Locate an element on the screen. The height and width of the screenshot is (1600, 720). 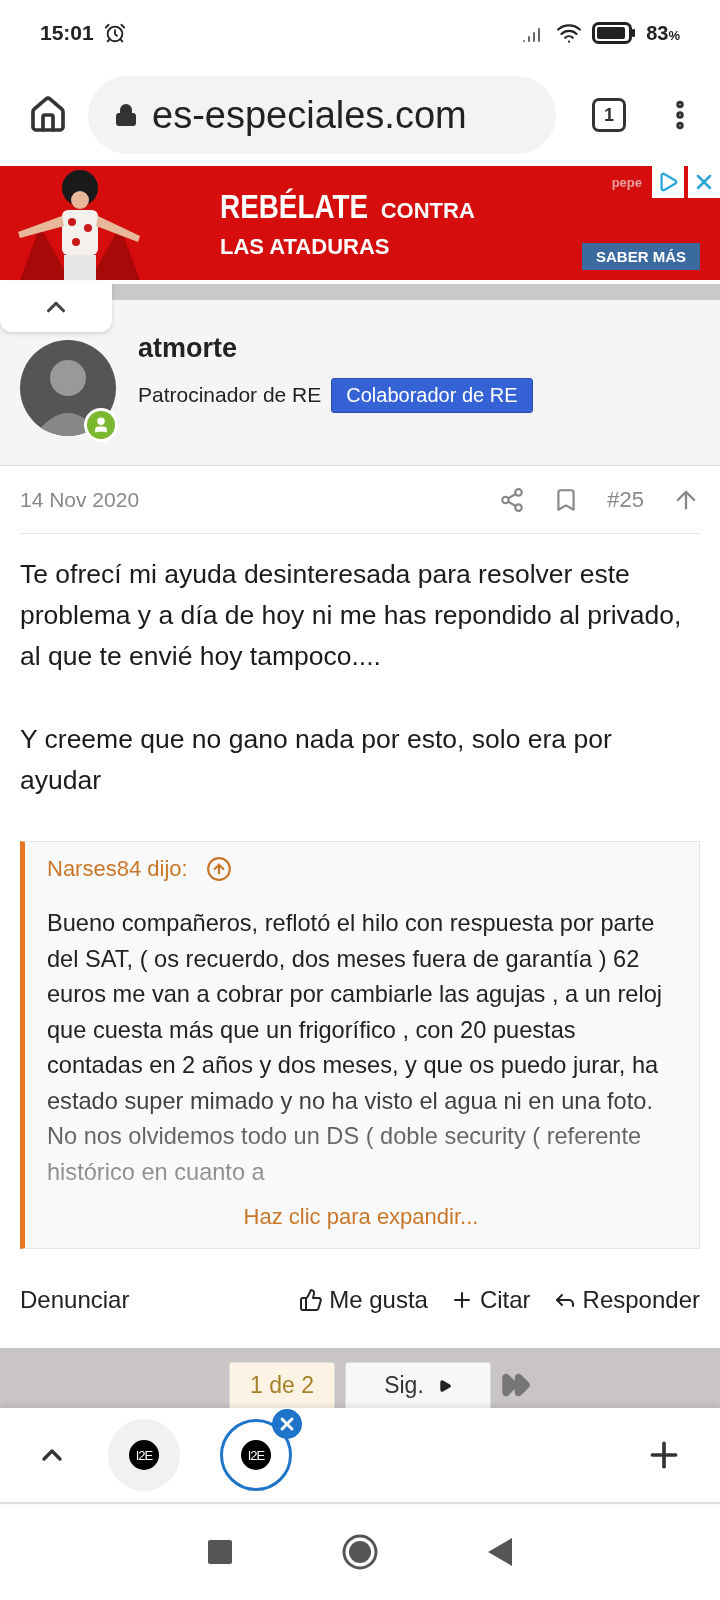
ad-subline: LAS ATADURAS is located at coordinates (305, 246).